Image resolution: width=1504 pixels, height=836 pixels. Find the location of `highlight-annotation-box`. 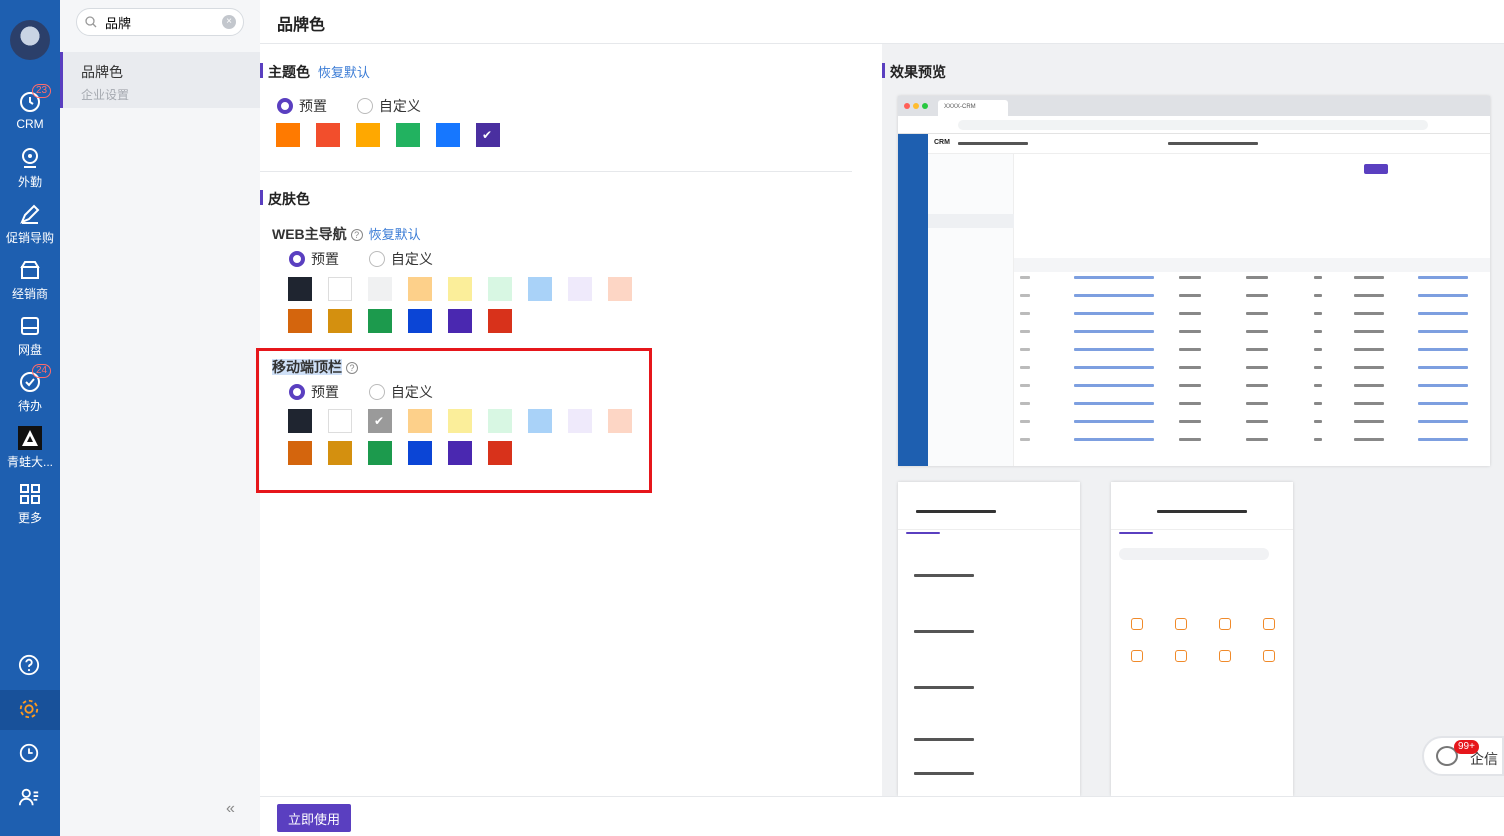

highlight-annotation-box is located at coordinates (454, 420).